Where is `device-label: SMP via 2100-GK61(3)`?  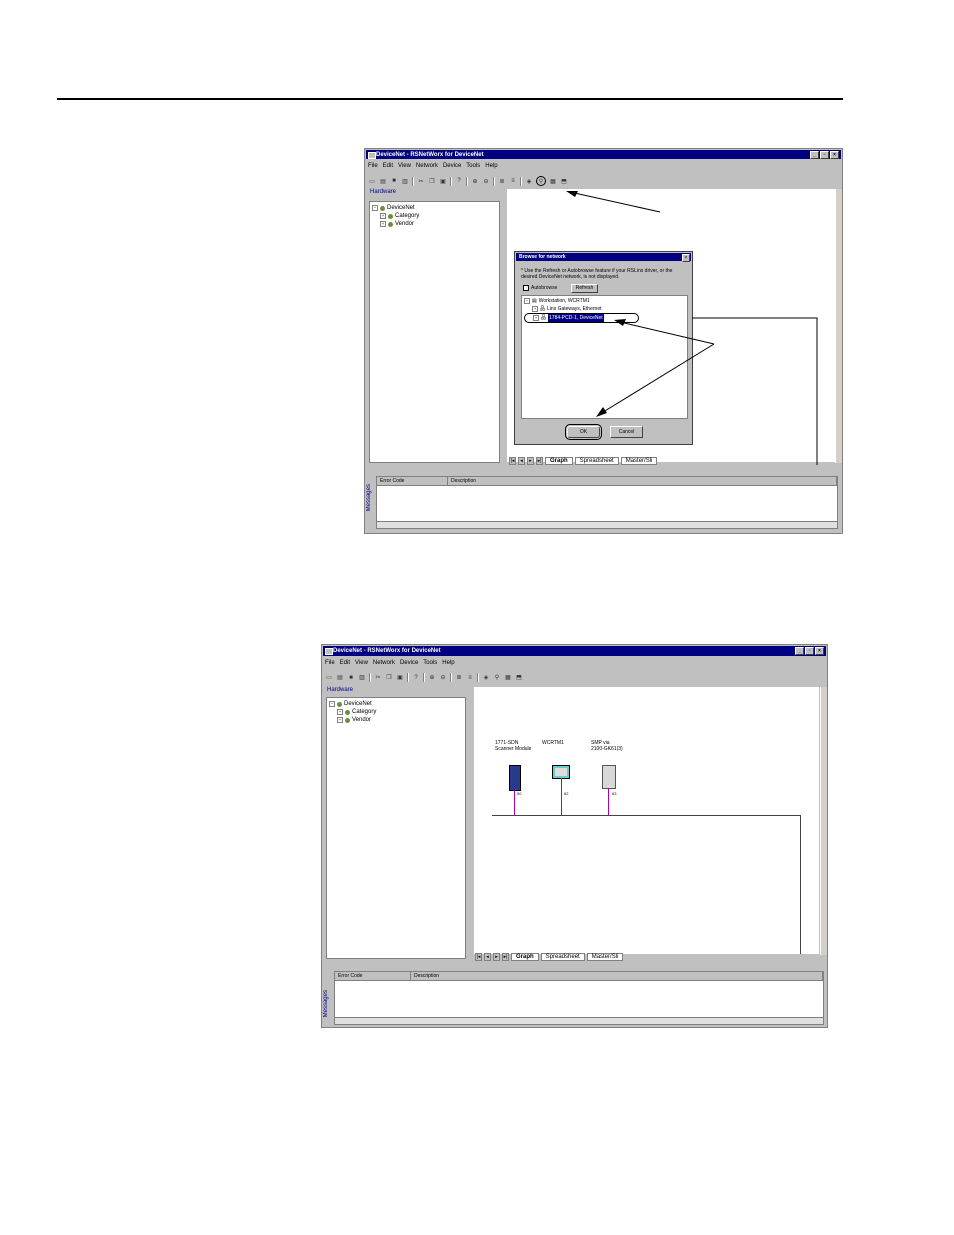
device-label: SMP via 2100-GK61(3) is located at coordinates (607, 746).